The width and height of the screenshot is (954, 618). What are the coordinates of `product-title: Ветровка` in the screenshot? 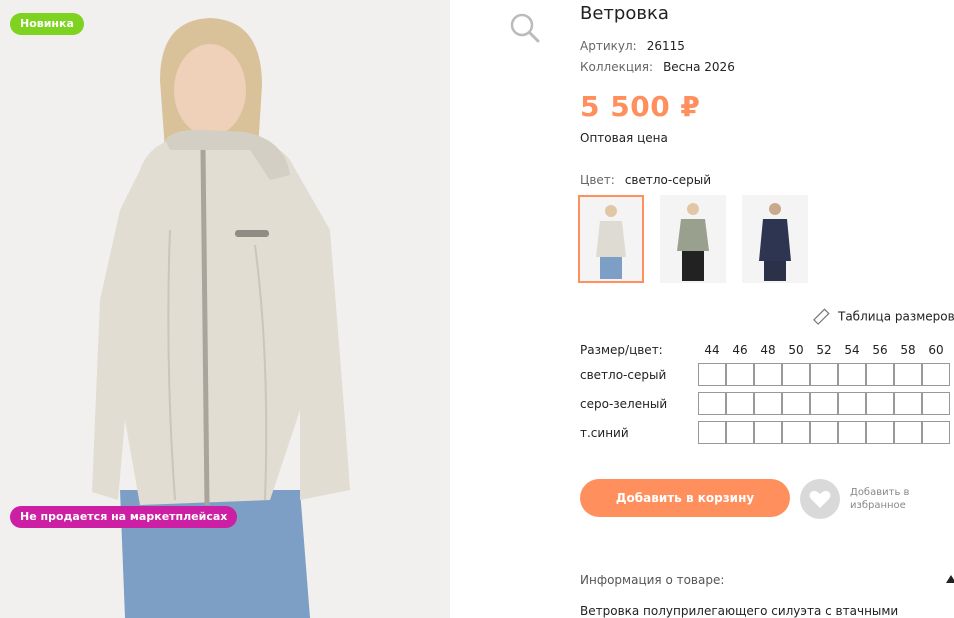 It's located at (624, 13).